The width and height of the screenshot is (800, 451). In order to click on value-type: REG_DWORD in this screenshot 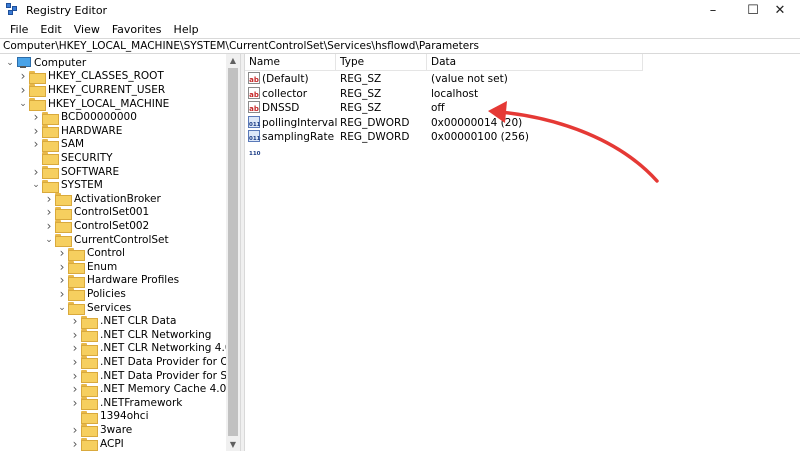, I will do `click(375, 122)`.